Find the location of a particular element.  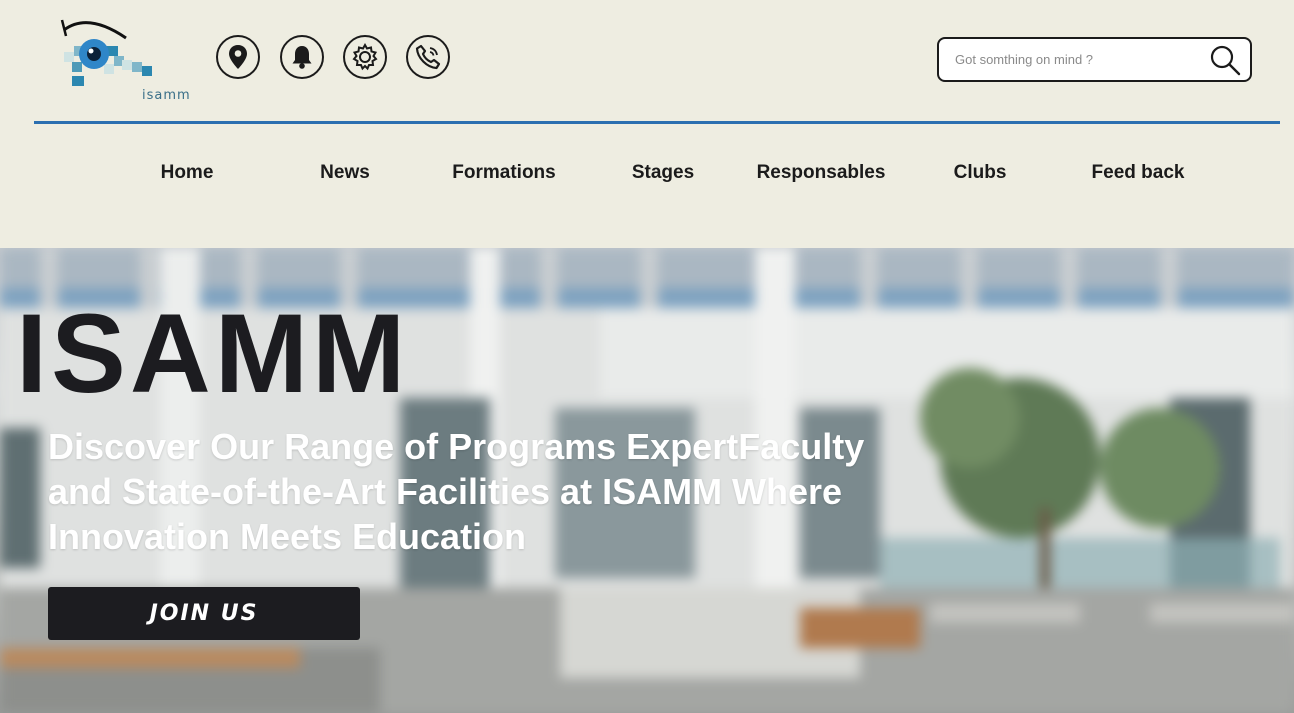

notifications-button is located at coordinates (302, 57).